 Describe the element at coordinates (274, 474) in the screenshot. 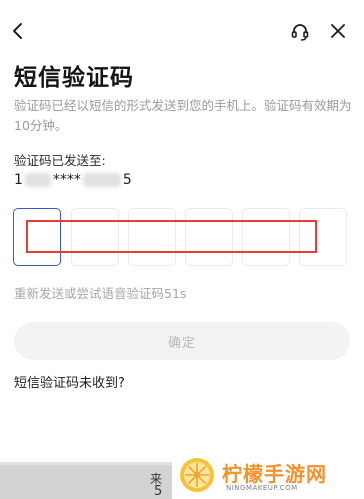

I see `watermark-name: 柠檬手游网` at that location.